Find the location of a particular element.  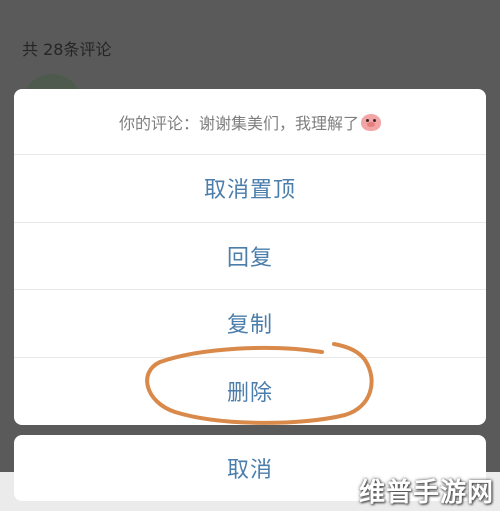

copy-button: 复制 is located at coordinates (250, 324).